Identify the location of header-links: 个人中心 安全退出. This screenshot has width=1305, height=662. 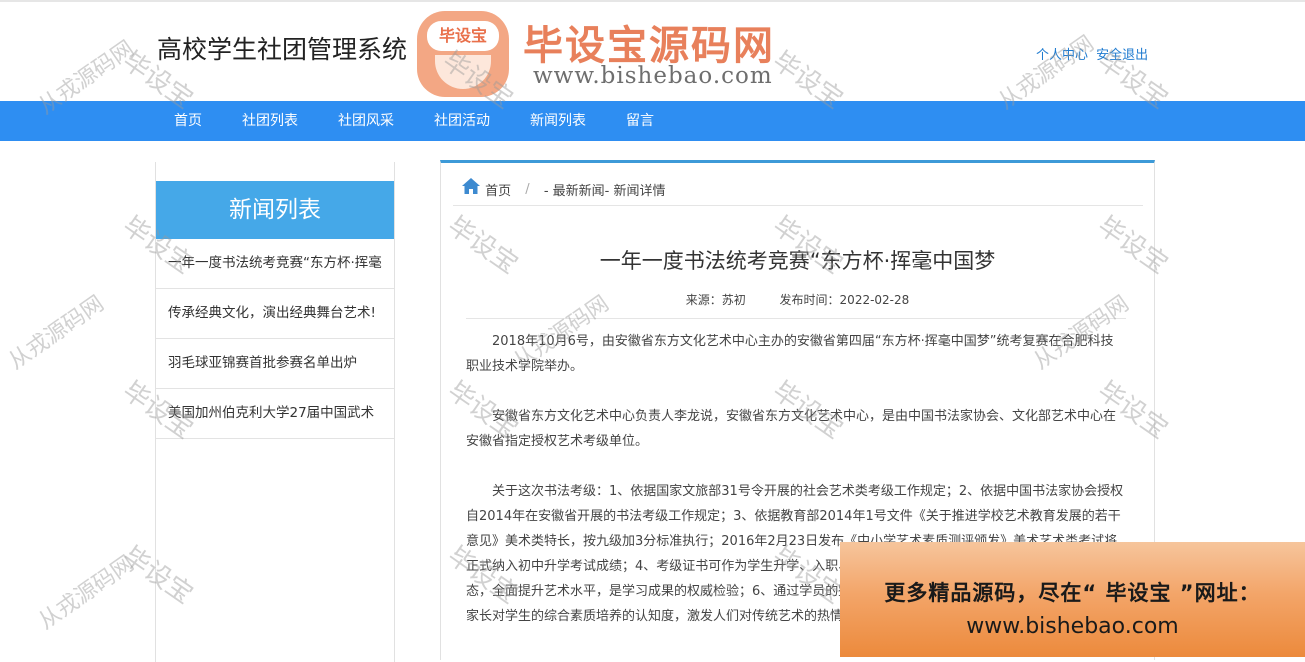
(1092, 53).